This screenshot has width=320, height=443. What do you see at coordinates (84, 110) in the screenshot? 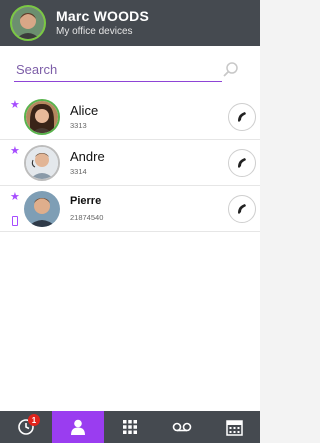
I see `contact-name: Alice` at bounding box center [84, 110].